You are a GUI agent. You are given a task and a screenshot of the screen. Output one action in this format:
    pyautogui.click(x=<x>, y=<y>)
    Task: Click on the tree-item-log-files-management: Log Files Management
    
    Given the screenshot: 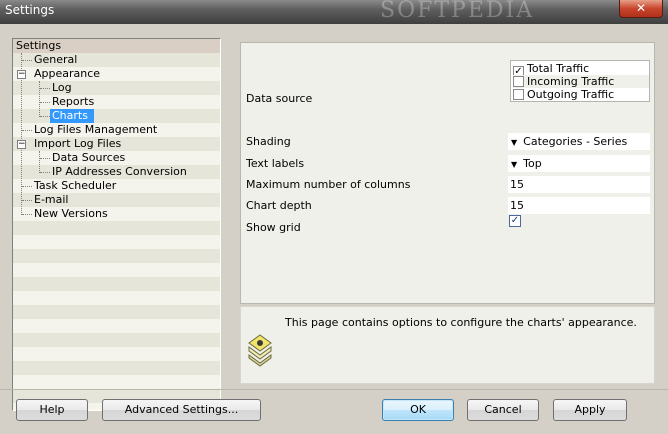 What is the action you would take?
    pyautogui.click(x=116, y=130)
    